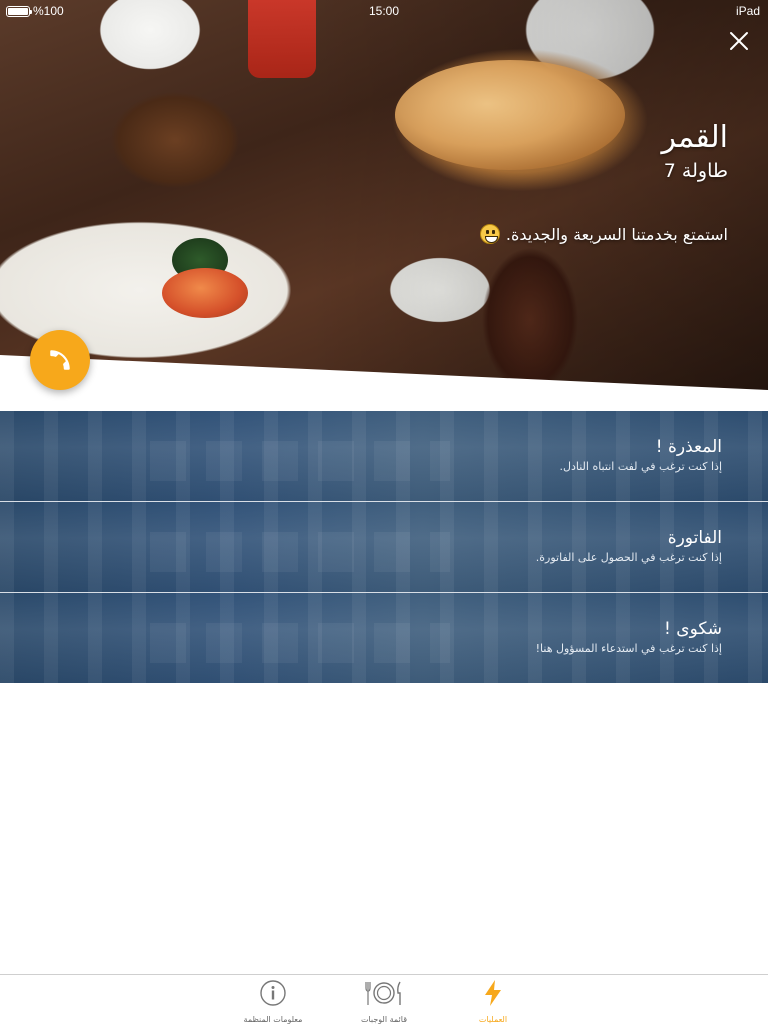 The width and height of the screenshot is (768, 1024). What do you see at coordinates (510, 115) in the screenshot?
I see `pastry-bowl-decoration` at bounding box center [510, 115].